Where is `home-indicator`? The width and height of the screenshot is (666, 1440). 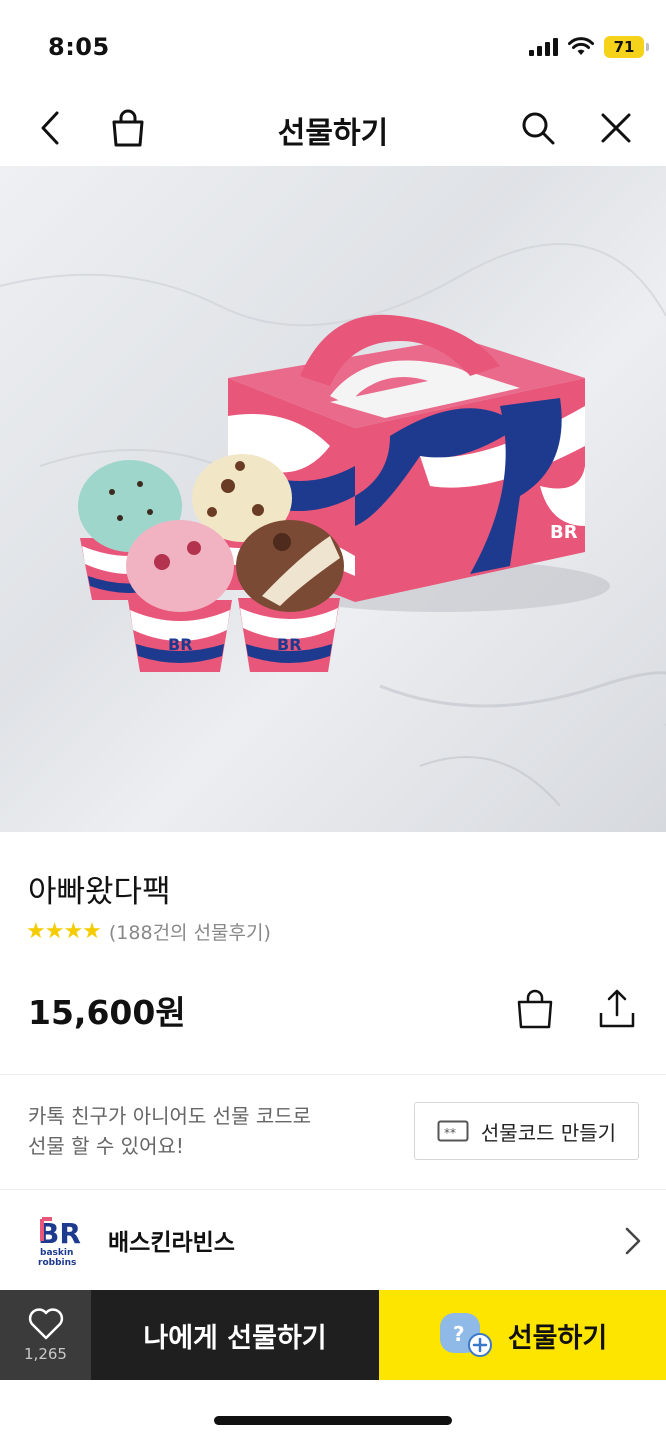
home-indicator is located at coordinates (333, 1420).